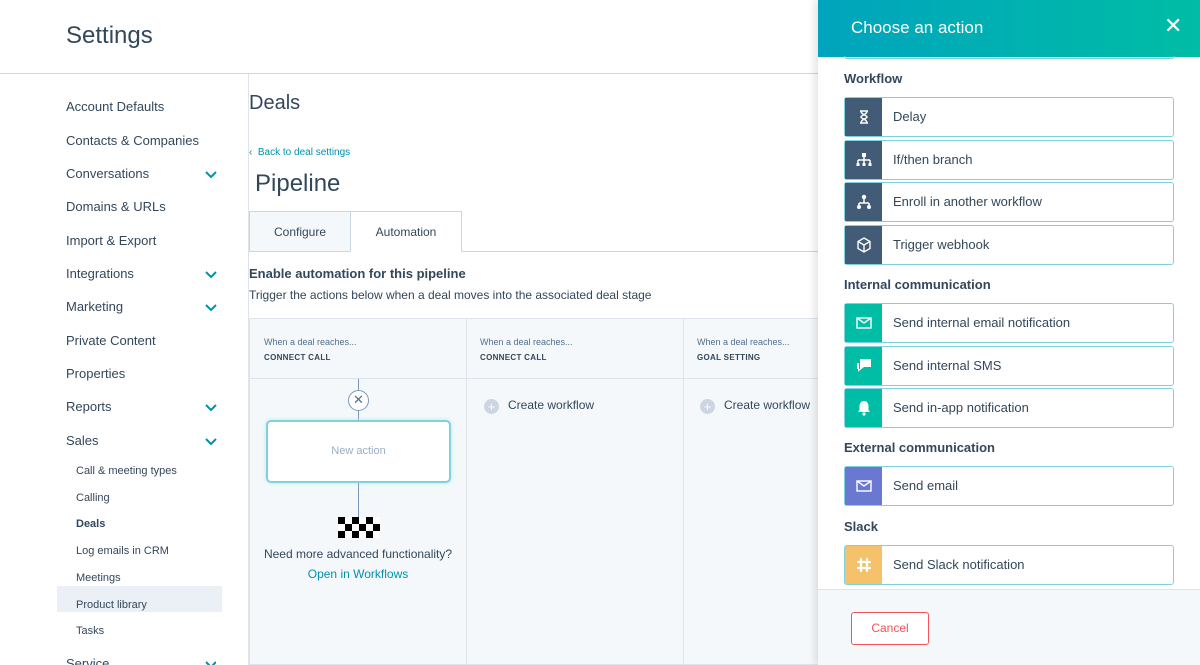  I want to click on sidebar-item-reports: Reports, so click(141, 407).